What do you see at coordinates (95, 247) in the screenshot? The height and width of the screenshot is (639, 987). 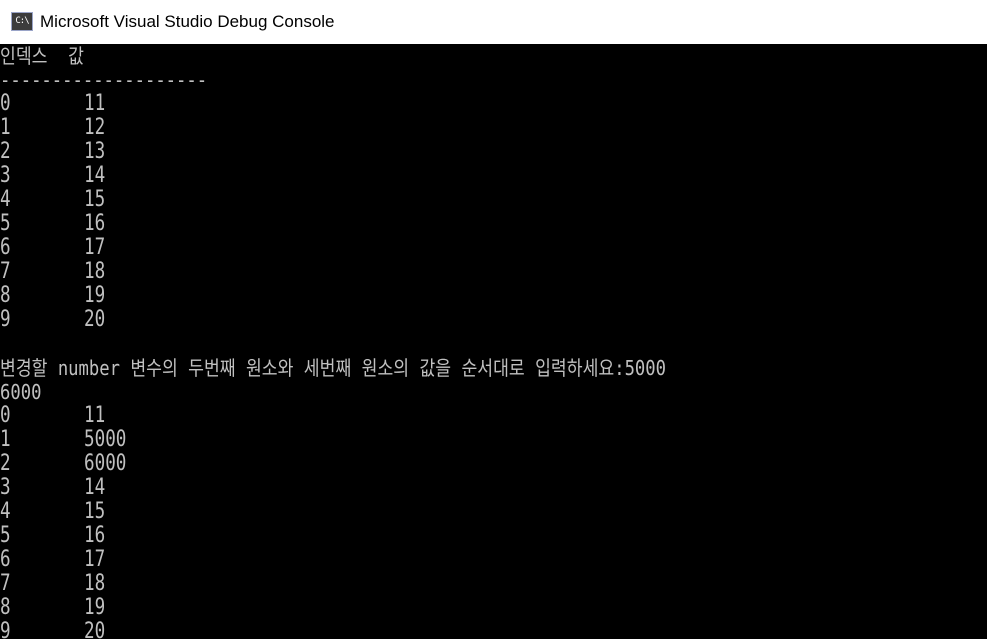 I see `table1-value-cell: 17` at bounding box center [95, 247].